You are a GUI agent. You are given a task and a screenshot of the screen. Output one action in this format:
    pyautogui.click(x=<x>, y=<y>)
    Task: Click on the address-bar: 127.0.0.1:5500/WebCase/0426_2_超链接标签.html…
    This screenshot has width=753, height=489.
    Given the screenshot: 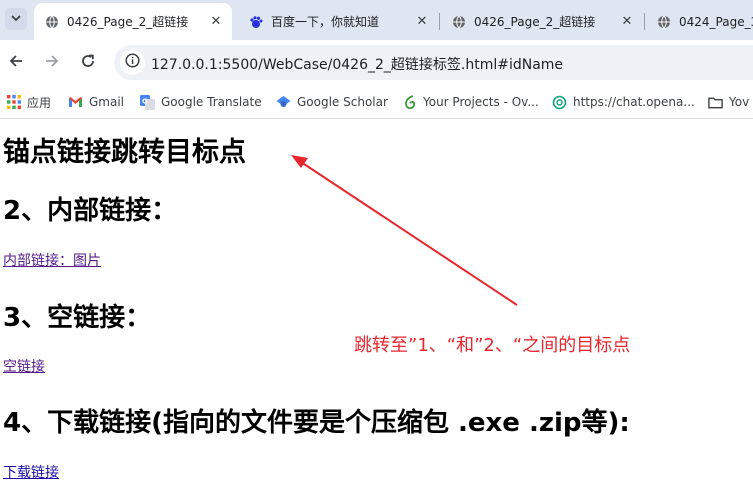 What is the action you would take?
    pyautogui.click(x=433, y=62)
    